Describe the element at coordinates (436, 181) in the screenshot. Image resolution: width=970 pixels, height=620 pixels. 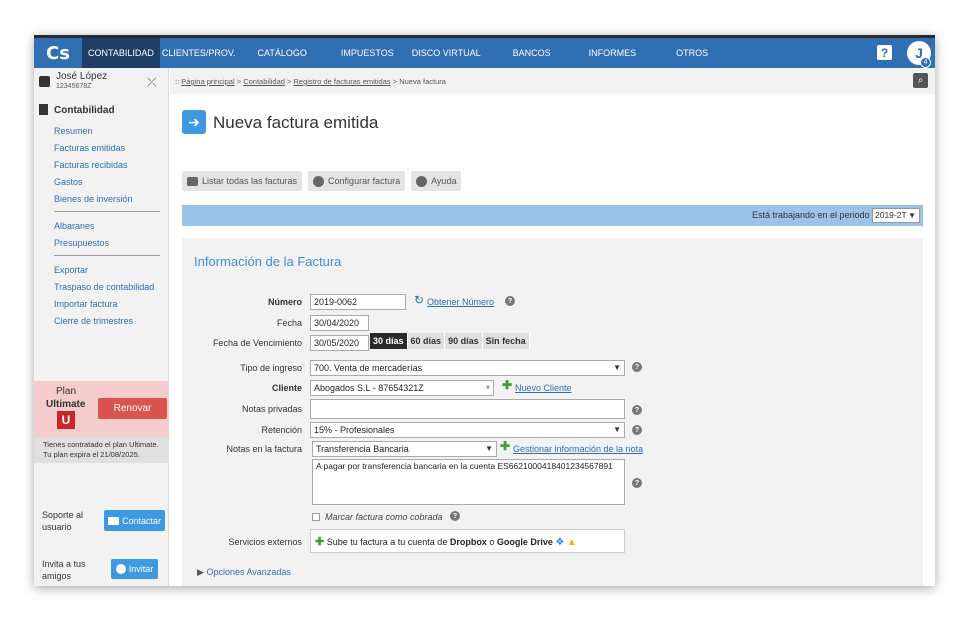
I see `help-button: Ayuda` at that location.